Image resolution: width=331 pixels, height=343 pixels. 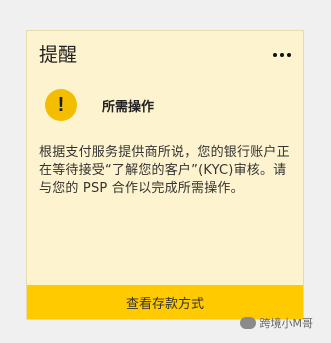 What do you see at coordinates (286, 323) in the screenshot?
I see `watermark-text: 跨境小M哥` at bounding box center [286, 323].